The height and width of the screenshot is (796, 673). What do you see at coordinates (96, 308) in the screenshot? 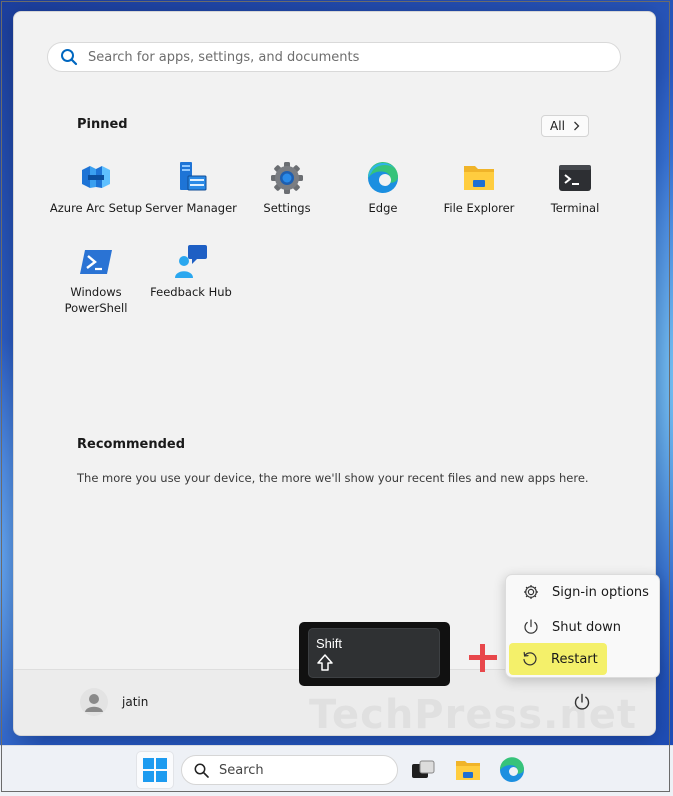
I see `app-label: PowerShell` at bounding box center [96, 308].